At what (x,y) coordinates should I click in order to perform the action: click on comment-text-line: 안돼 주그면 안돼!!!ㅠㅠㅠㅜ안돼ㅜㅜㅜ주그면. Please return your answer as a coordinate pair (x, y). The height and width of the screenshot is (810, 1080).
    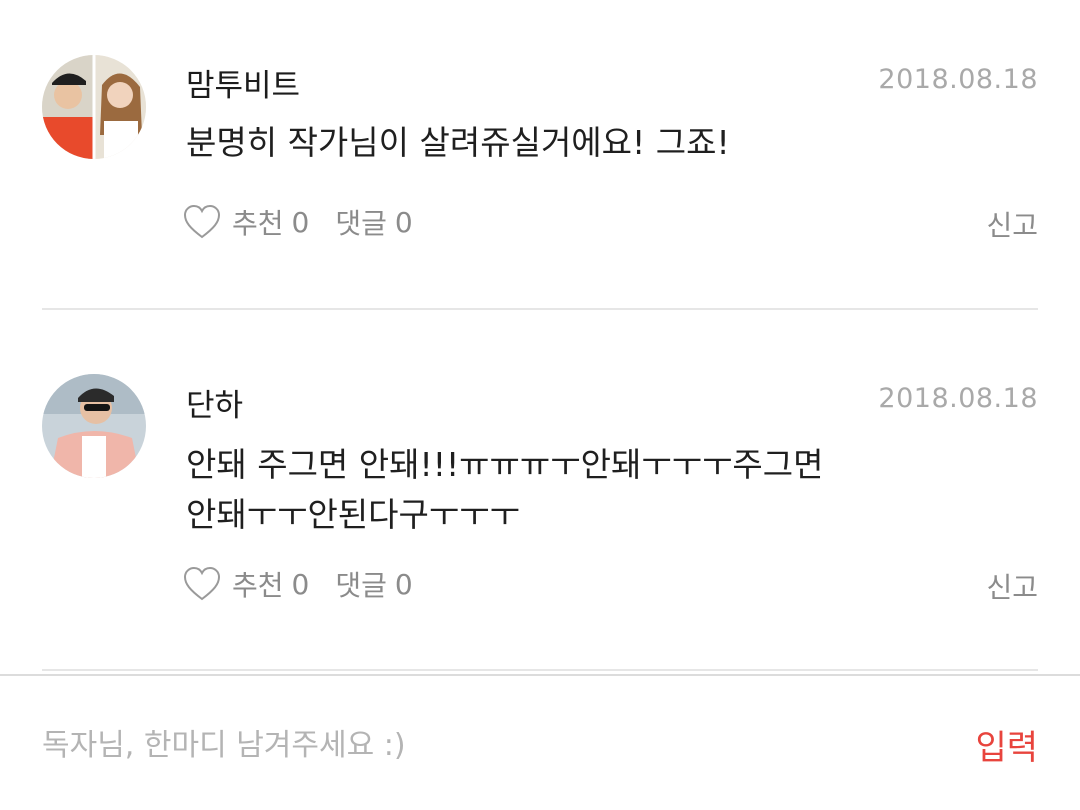
    Looking at the image, I should click on (505, 464).